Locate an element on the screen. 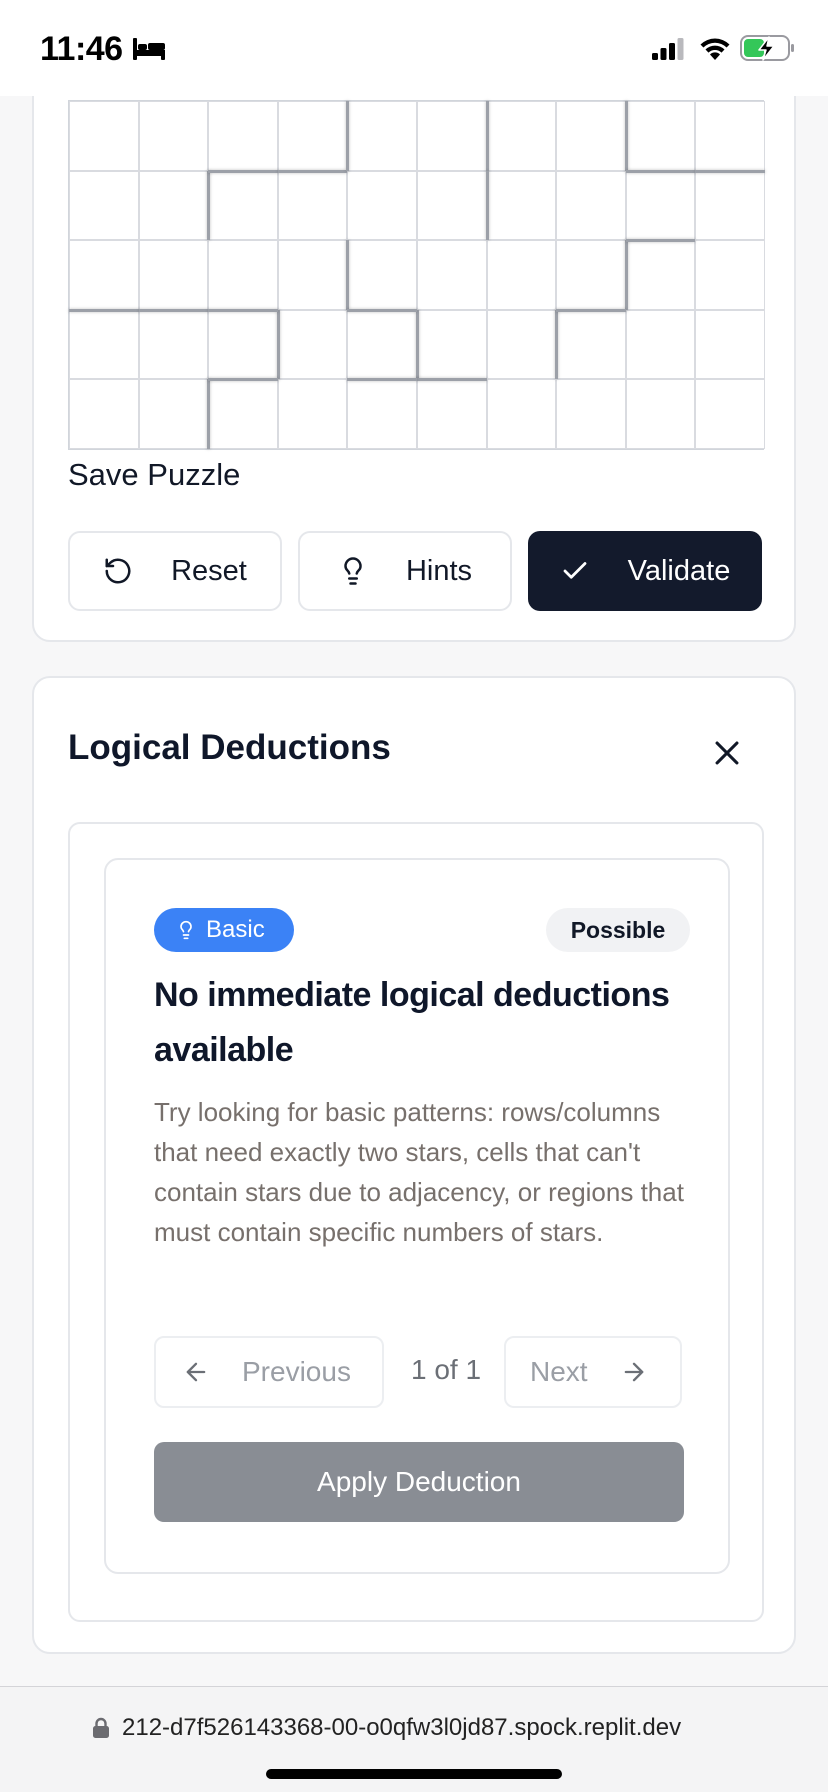  lock-icon is located at coordinates (101, 1727).